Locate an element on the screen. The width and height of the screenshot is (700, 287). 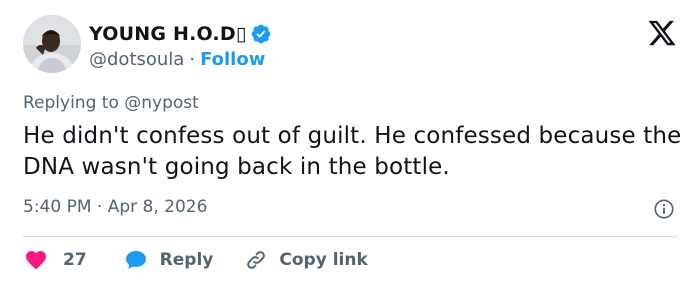
author-handle-row: @dotsoula · Follow is located at coordinates (177, 59).